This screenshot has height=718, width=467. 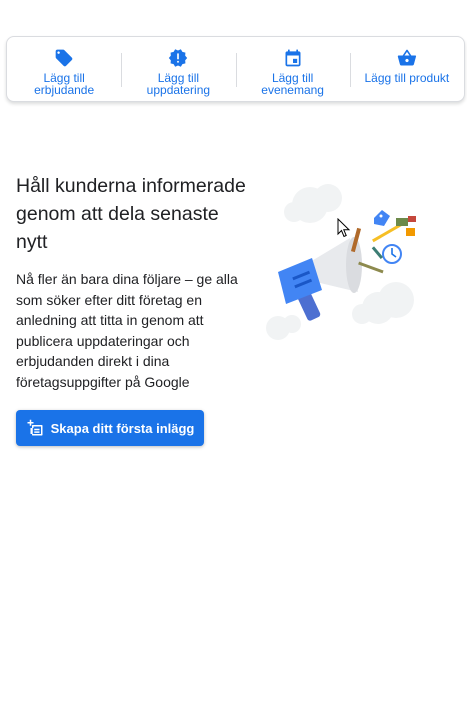 I want to click on stick-teal, so click(x=377, y=253).